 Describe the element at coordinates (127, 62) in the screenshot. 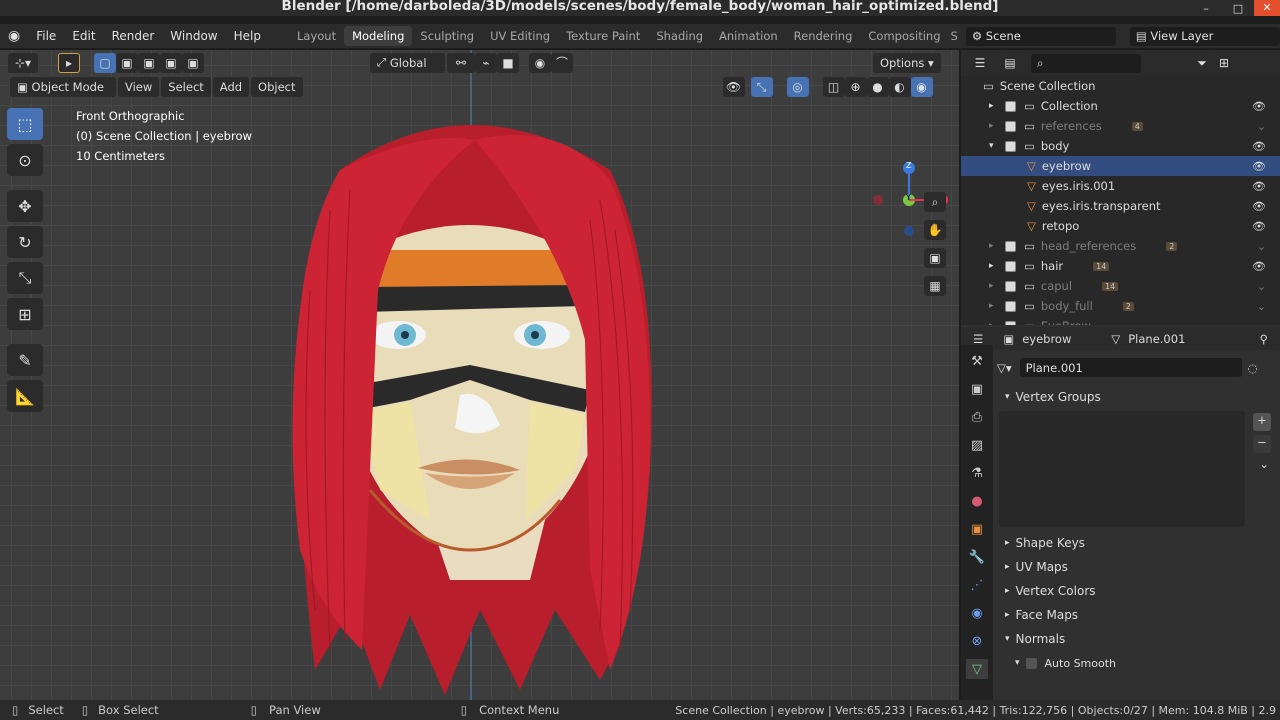

I see `select-mode-extend-icon: ▣` at that location.